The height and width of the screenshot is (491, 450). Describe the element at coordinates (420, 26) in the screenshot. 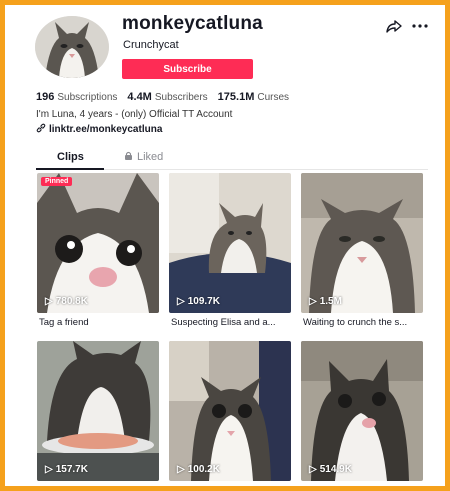

I see `more-icon` at that location.